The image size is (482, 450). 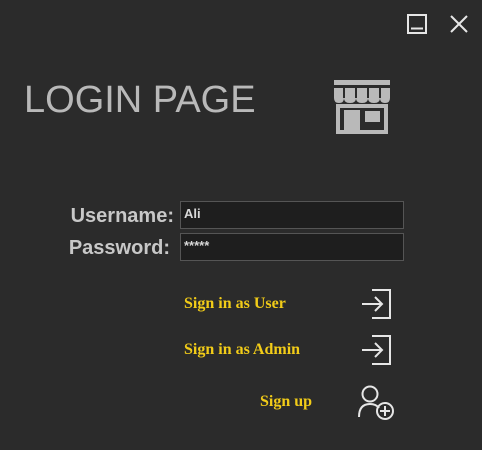 I want to click on password-label: Password:, so click(x=119, y=248).